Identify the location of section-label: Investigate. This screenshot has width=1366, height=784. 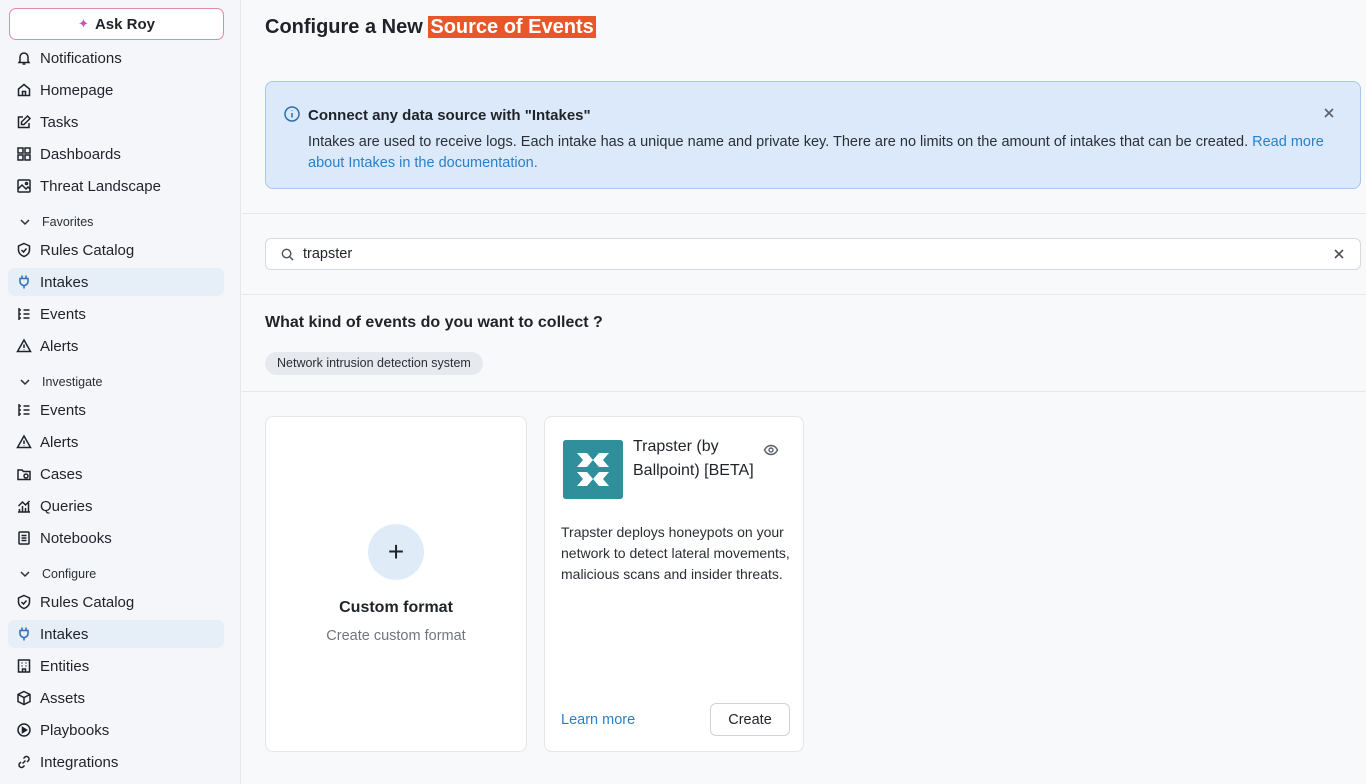
(72, 382).